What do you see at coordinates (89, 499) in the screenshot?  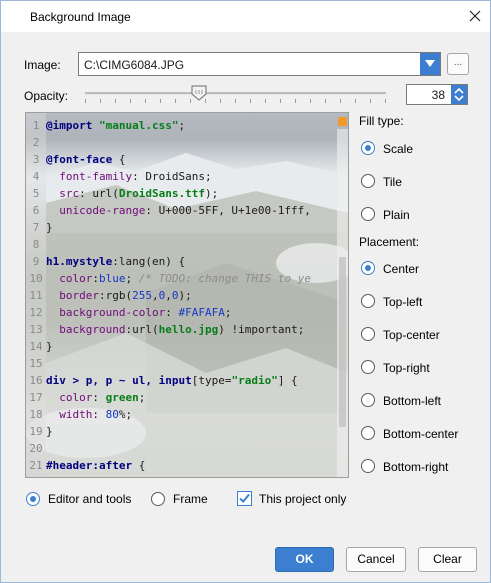 I see `editor-and-tools-label: Editor and tools` at bounding box center [89, 499].